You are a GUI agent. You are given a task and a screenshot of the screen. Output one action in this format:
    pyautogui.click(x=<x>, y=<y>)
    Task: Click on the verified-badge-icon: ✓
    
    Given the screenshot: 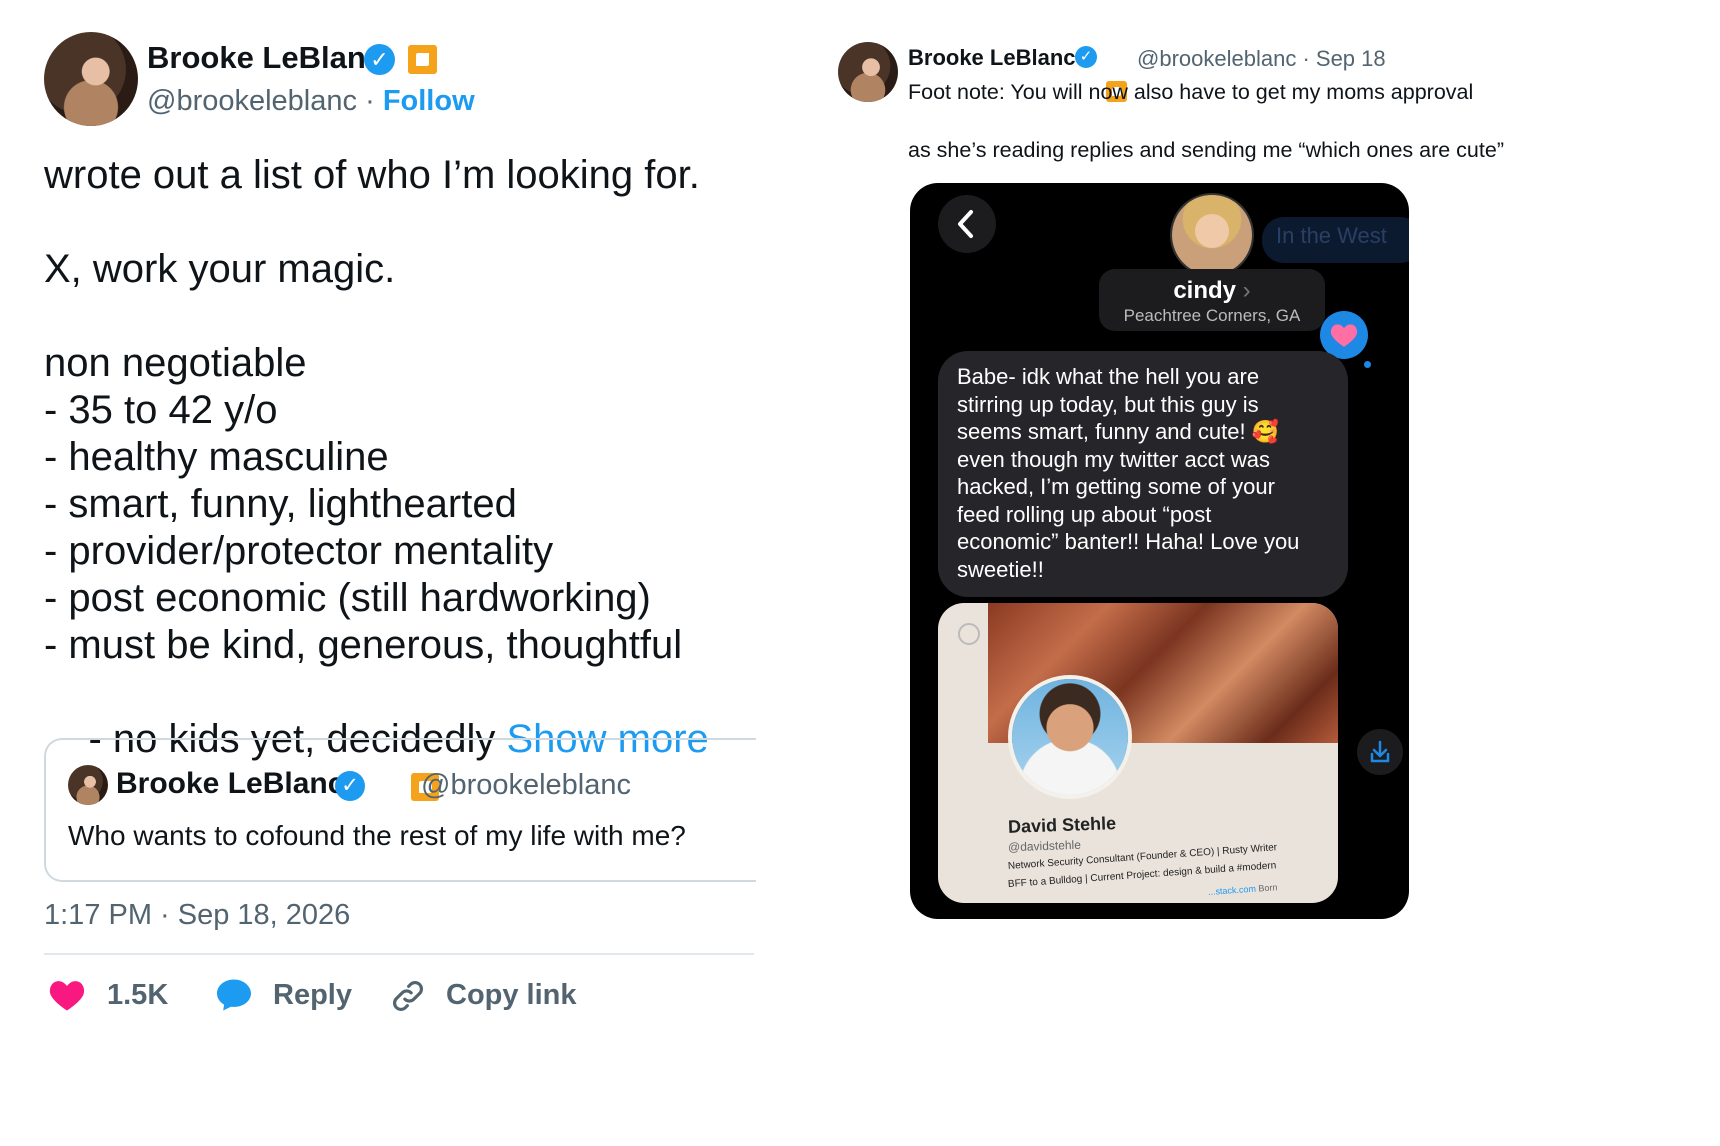 What is the action you would take?
    pyautogui.click(x=379, y=59)
    